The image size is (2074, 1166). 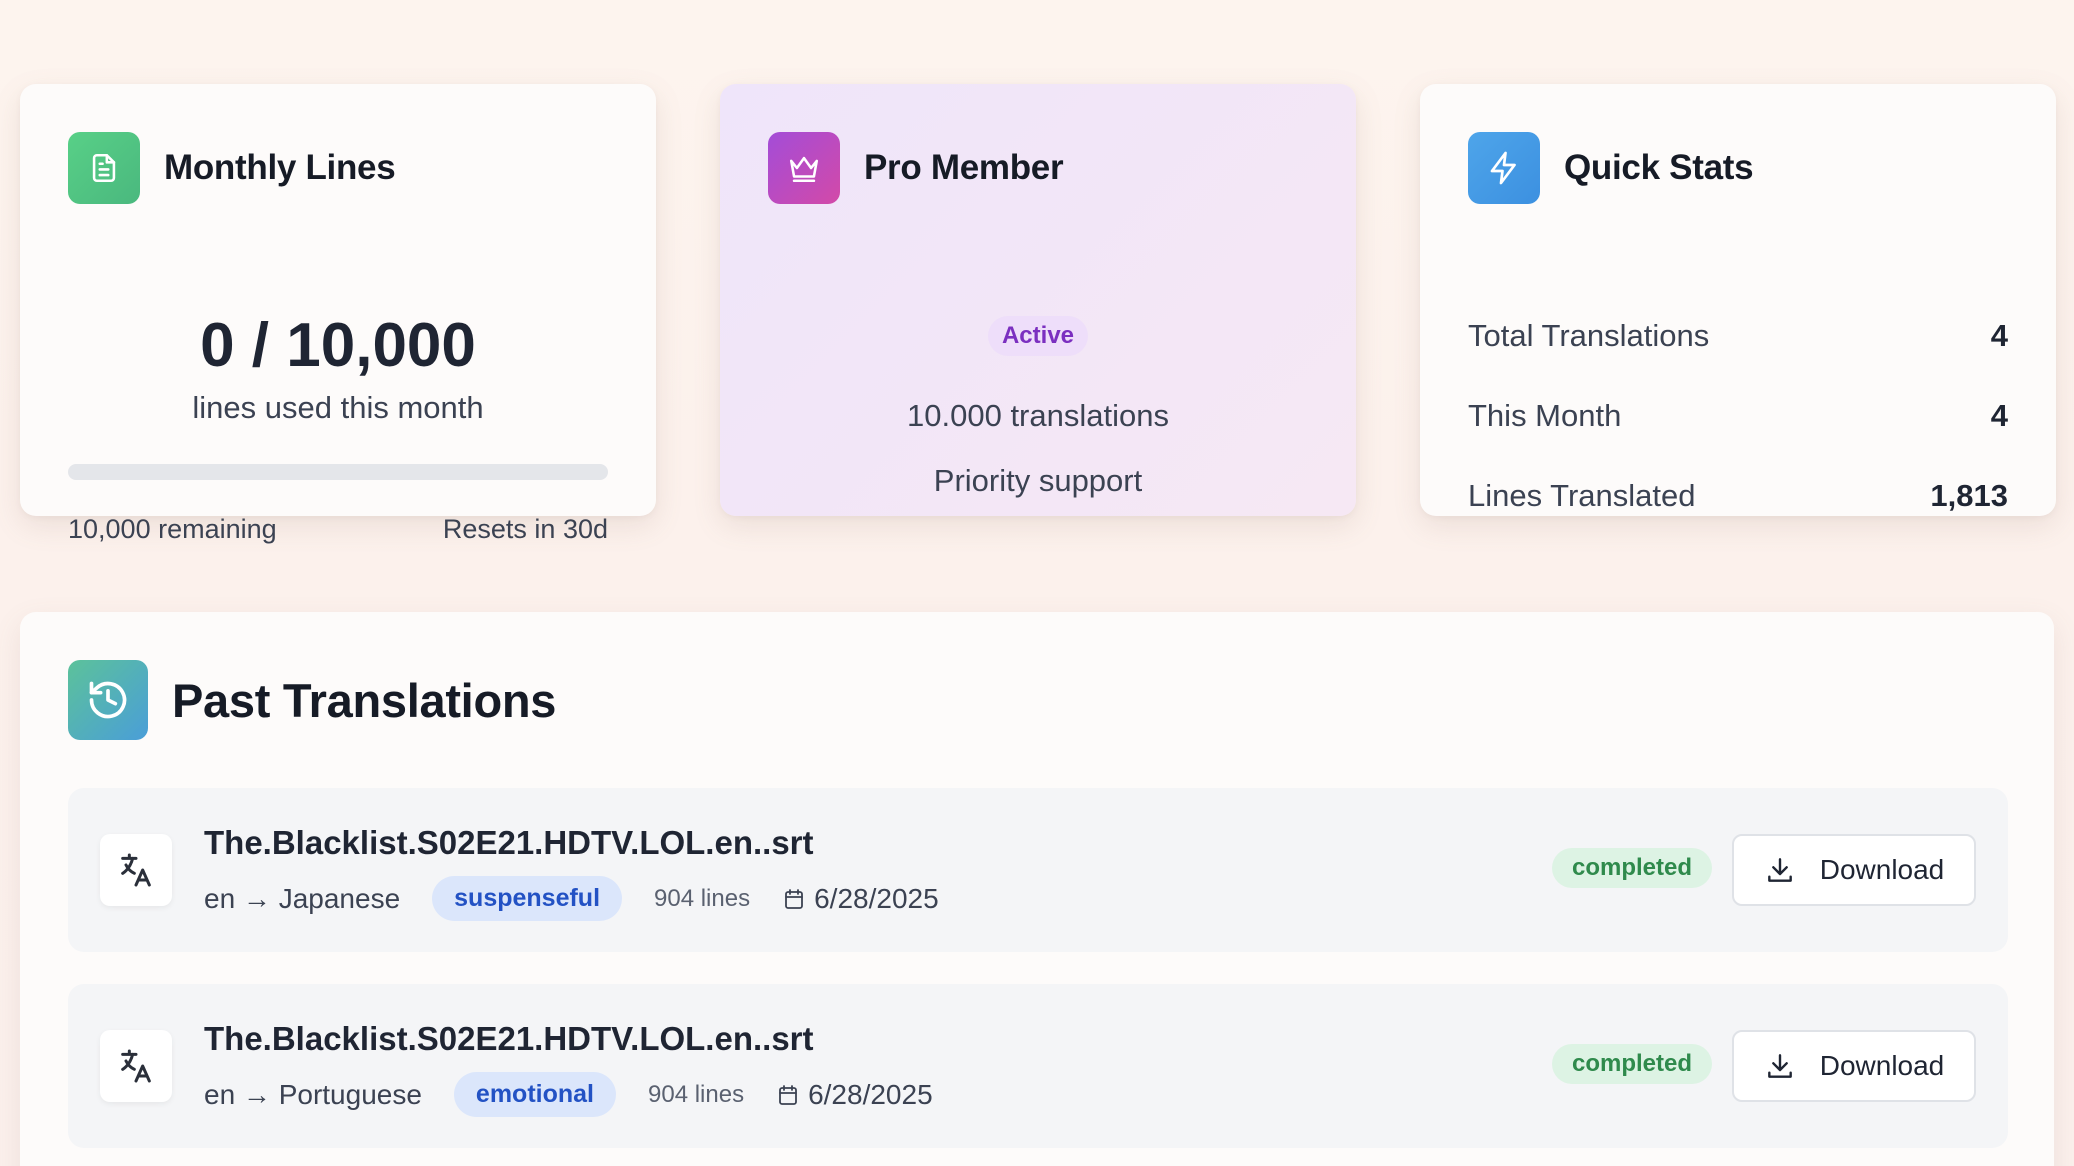 I want to click on document-icon, so click(x=104, y=168).